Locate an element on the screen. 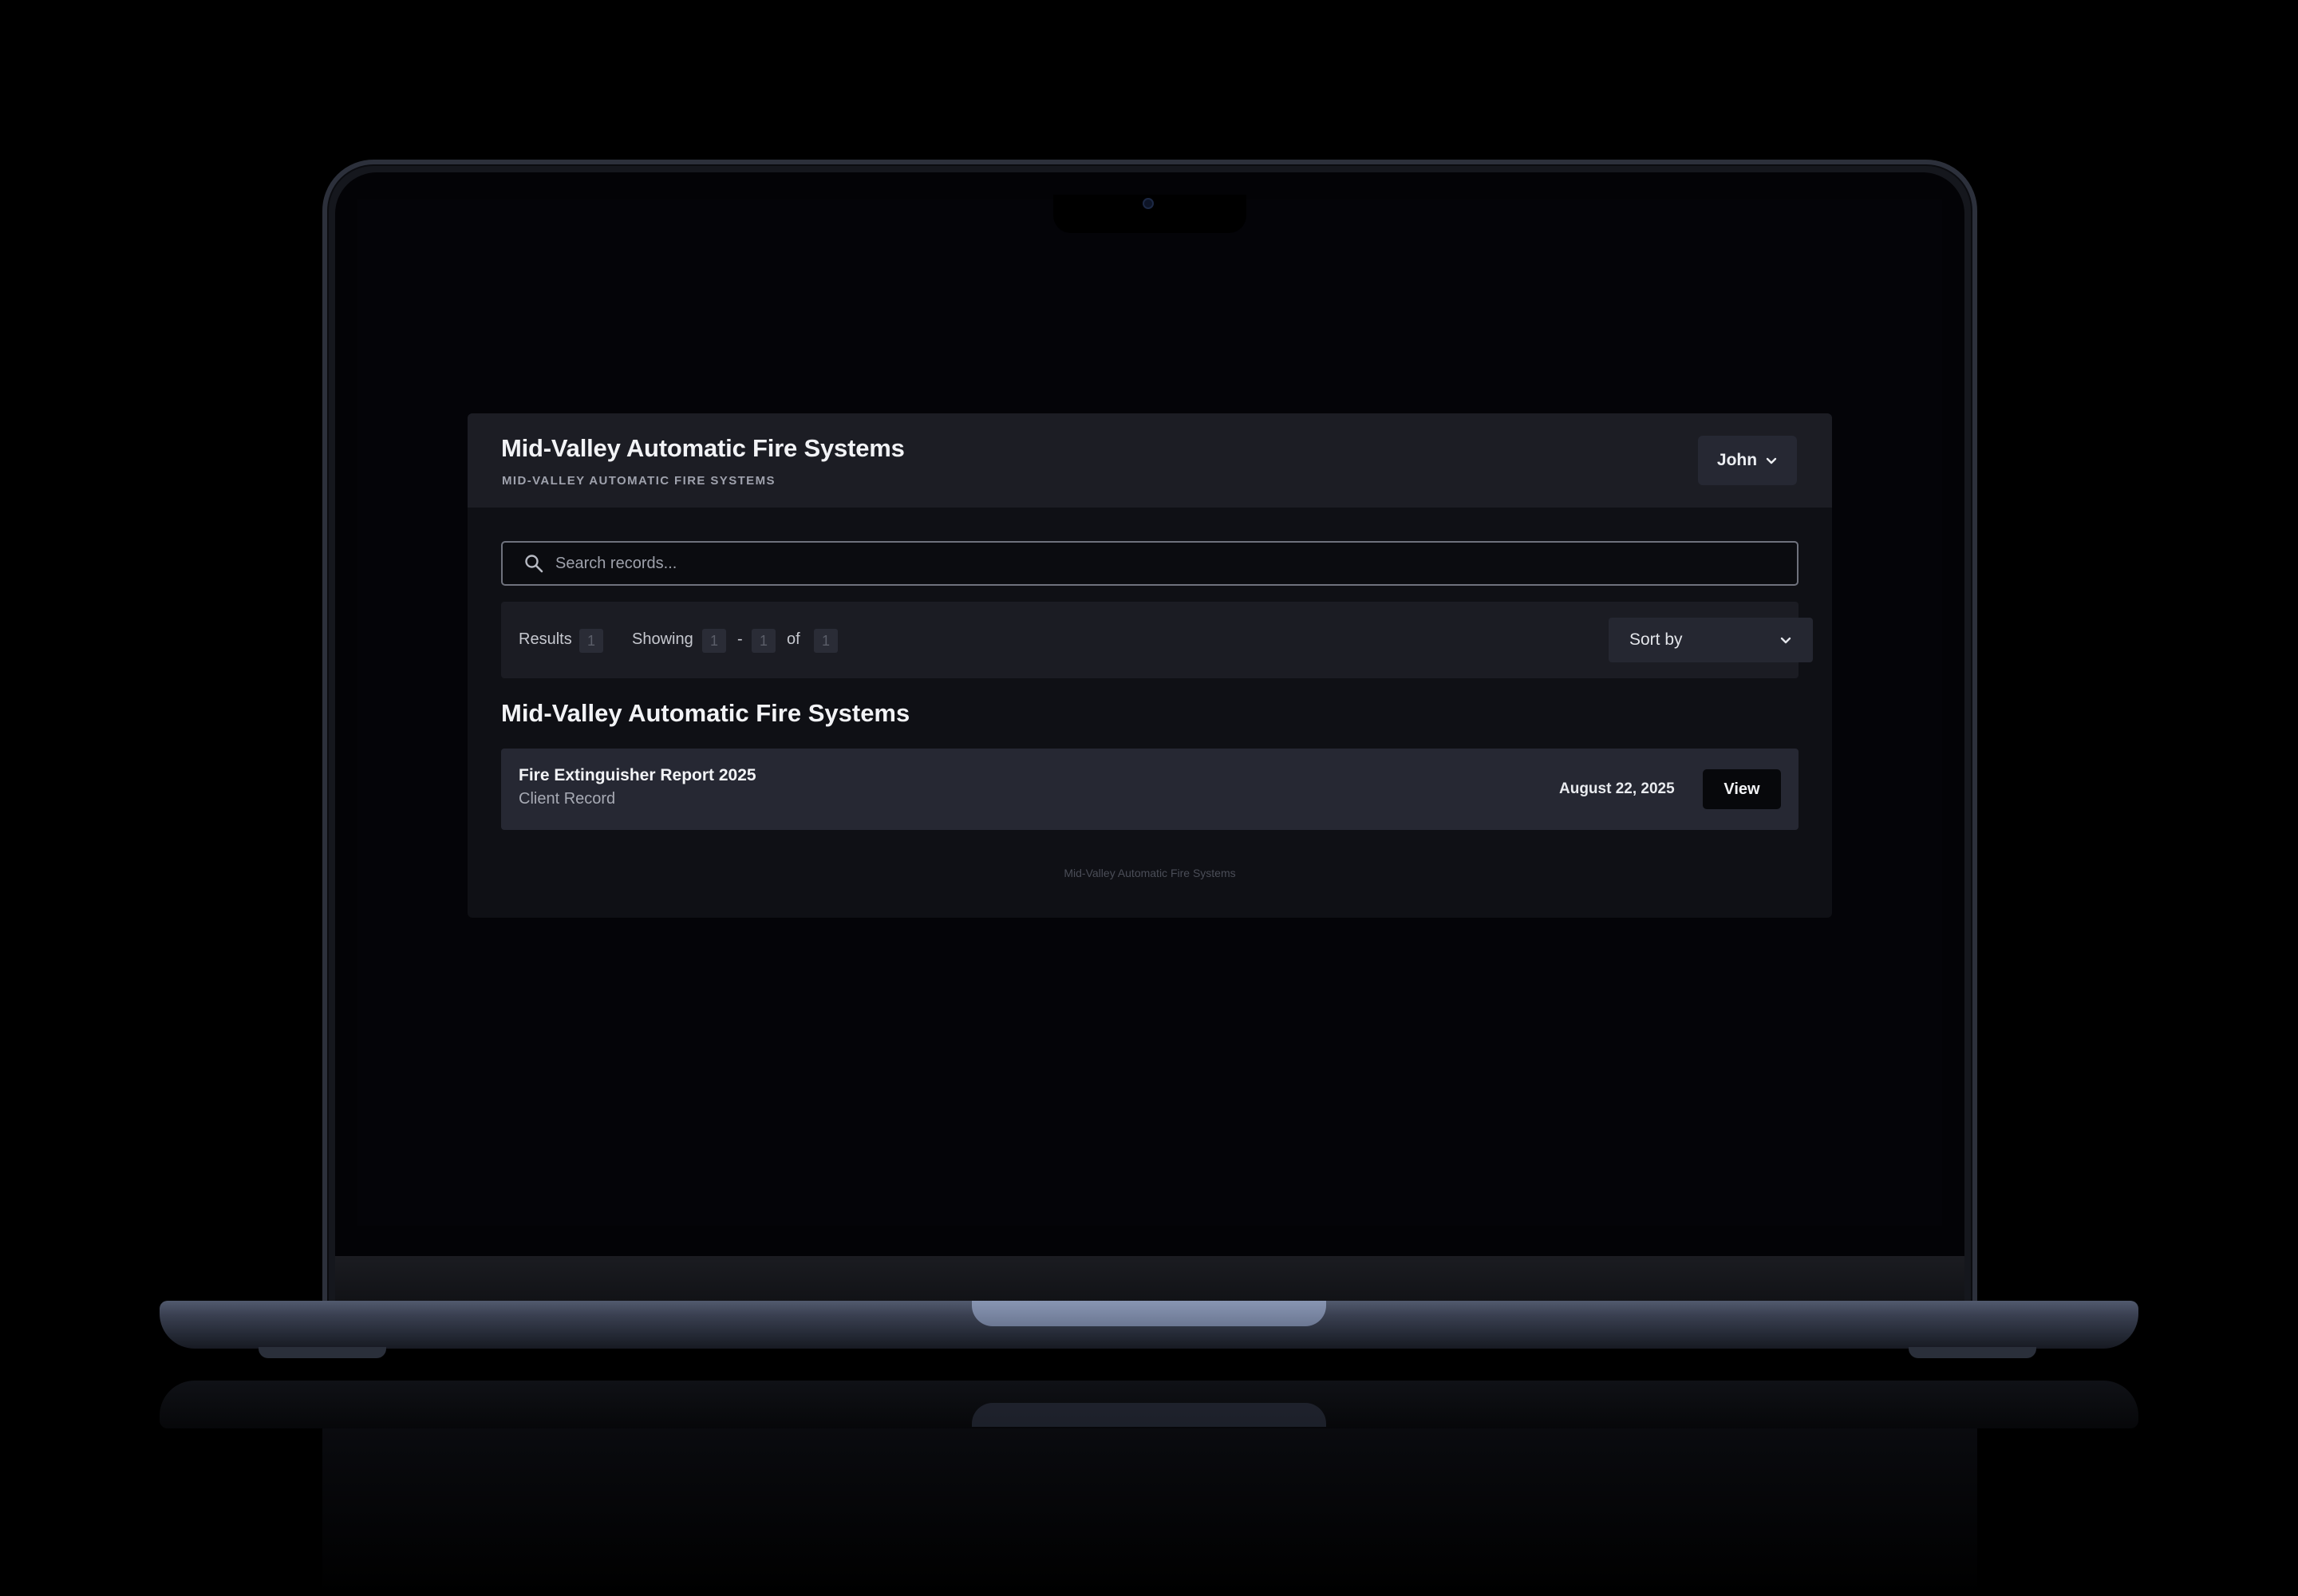 The image size is (2298, 1596). laptop-foot-left is located at coordinates (322, 1352).